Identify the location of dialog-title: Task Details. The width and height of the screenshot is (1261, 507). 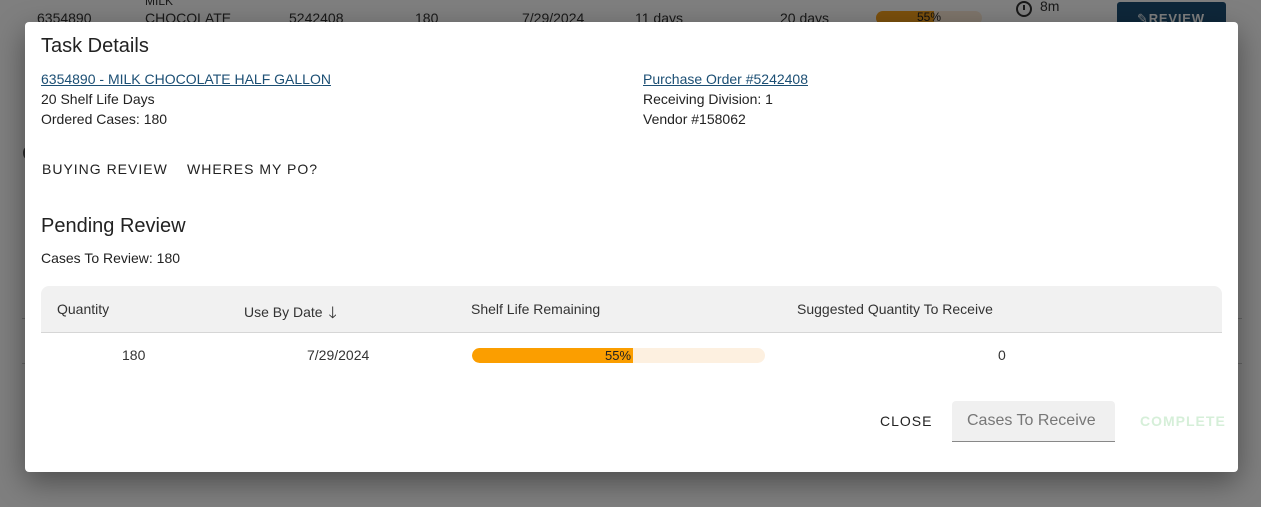
(95, 46).